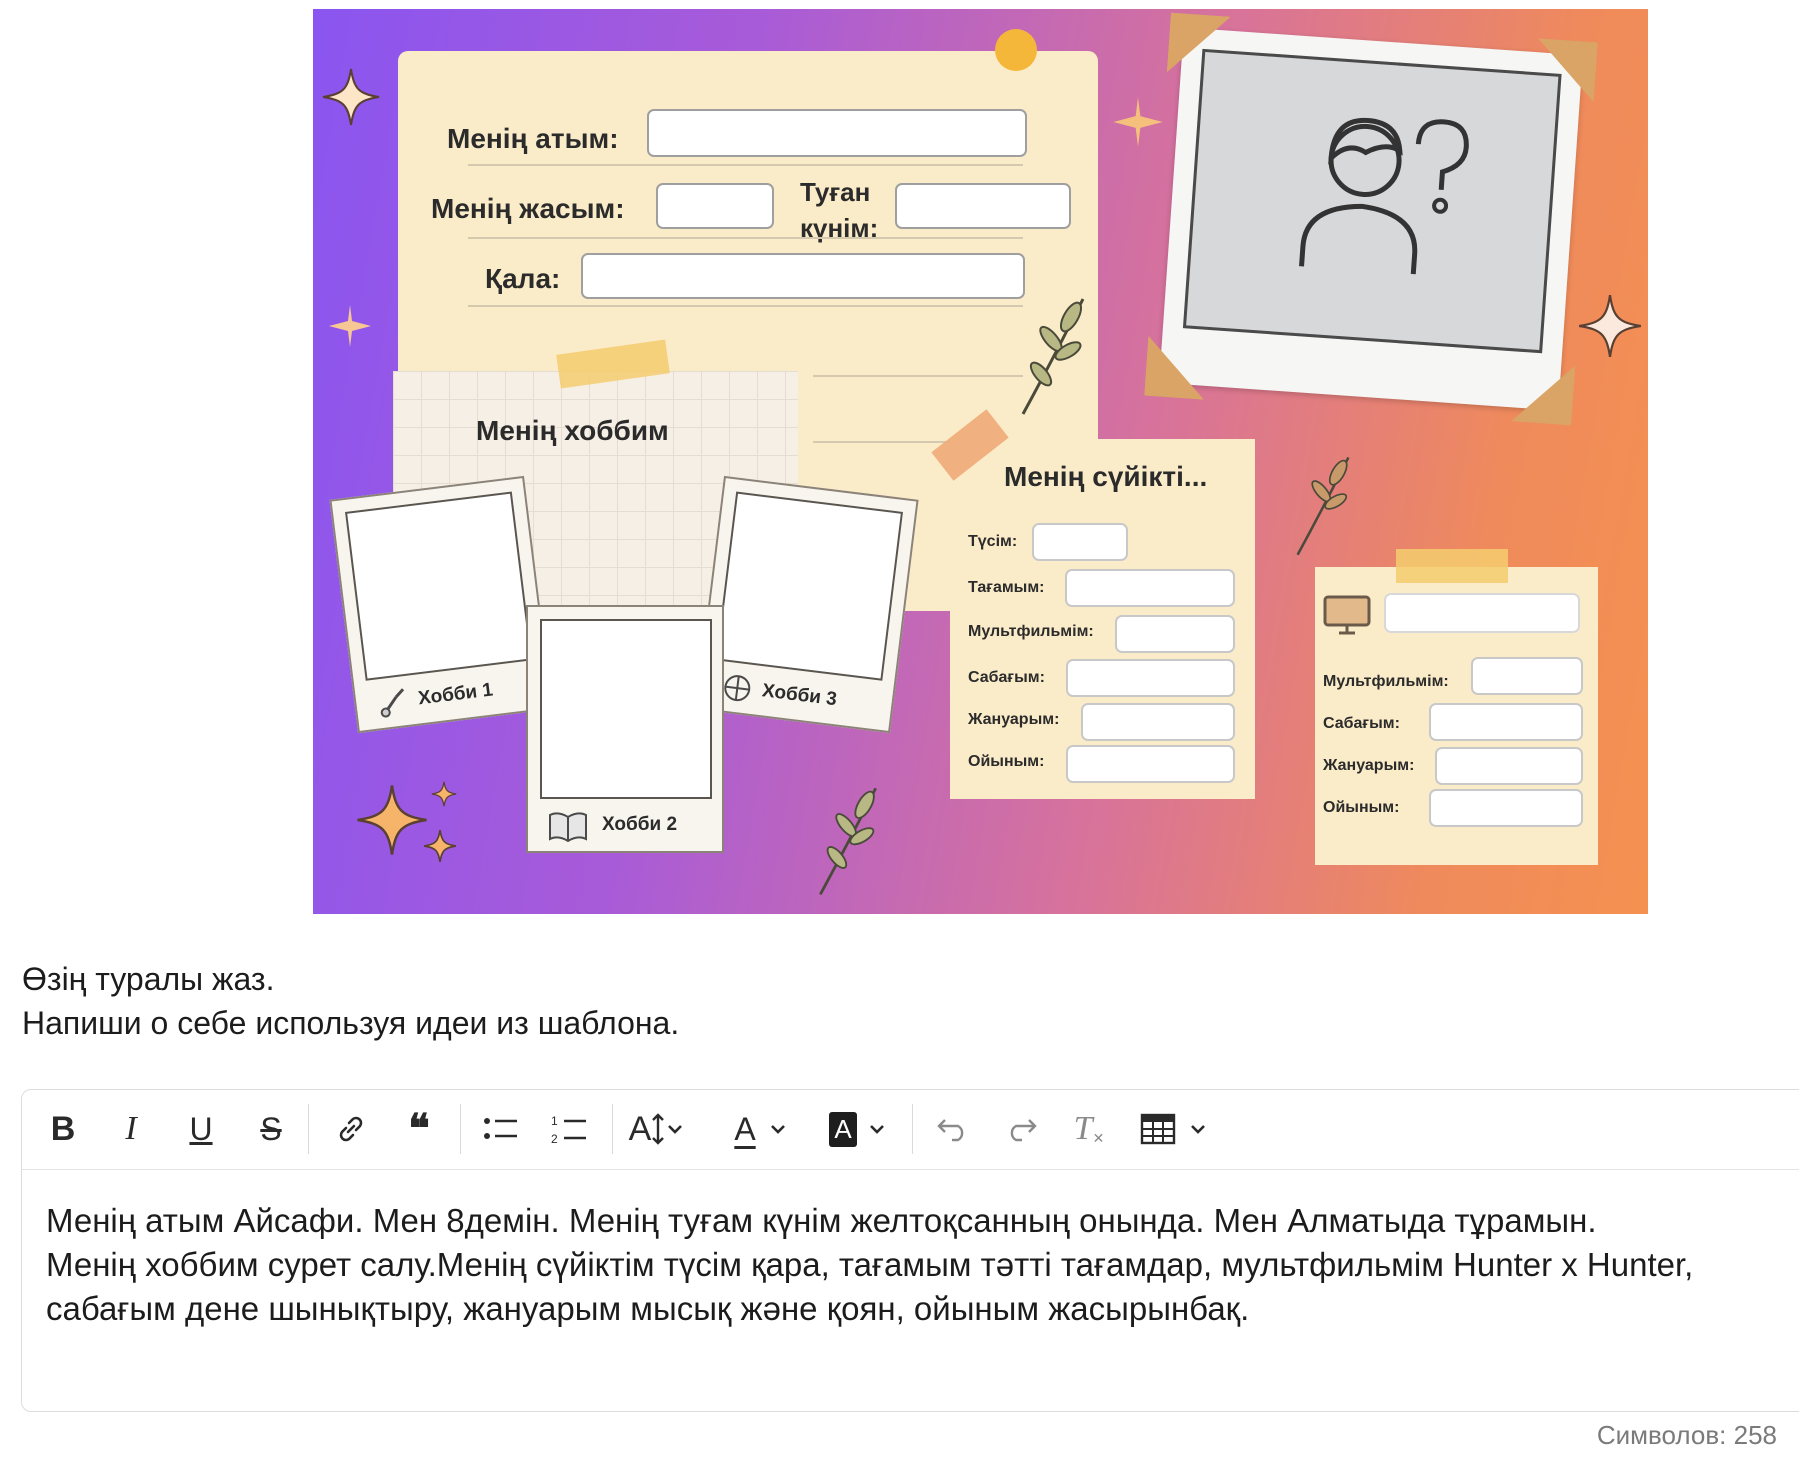 The height and width of the screenshot is (1459, 1799). What do you see at coordinates (1158, 1129) in the screenshot?
I see `table-icon` at bounding box center [1158, 1129].